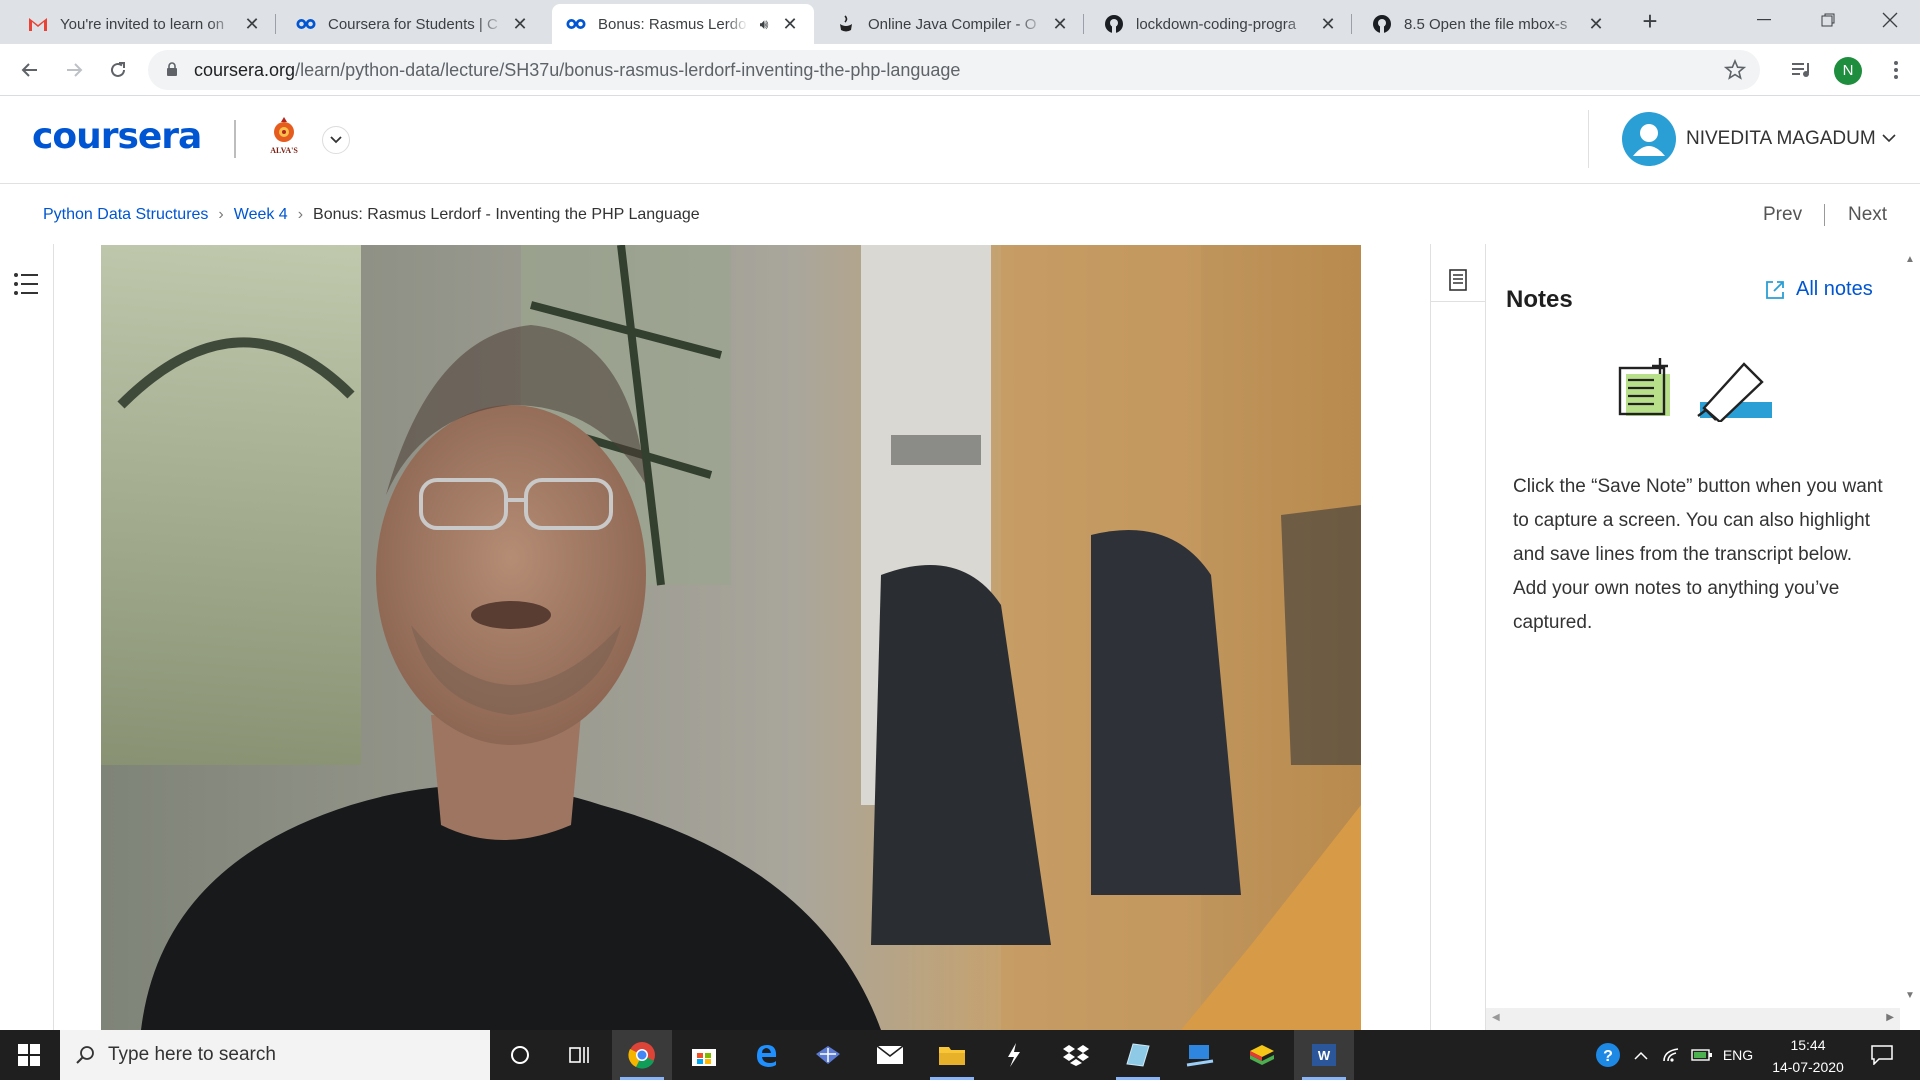  What do you see at coordinates (1672, 1055) in the screenshot?
I see `wifi-icon` at bounding box center [1672, 1055].